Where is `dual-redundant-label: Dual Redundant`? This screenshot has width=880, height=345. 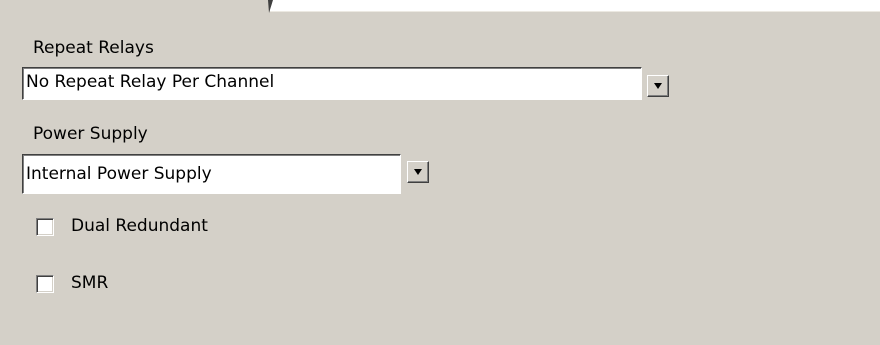
dual-redundant-label: Dual Redundant is located at coordinates (139, 226).